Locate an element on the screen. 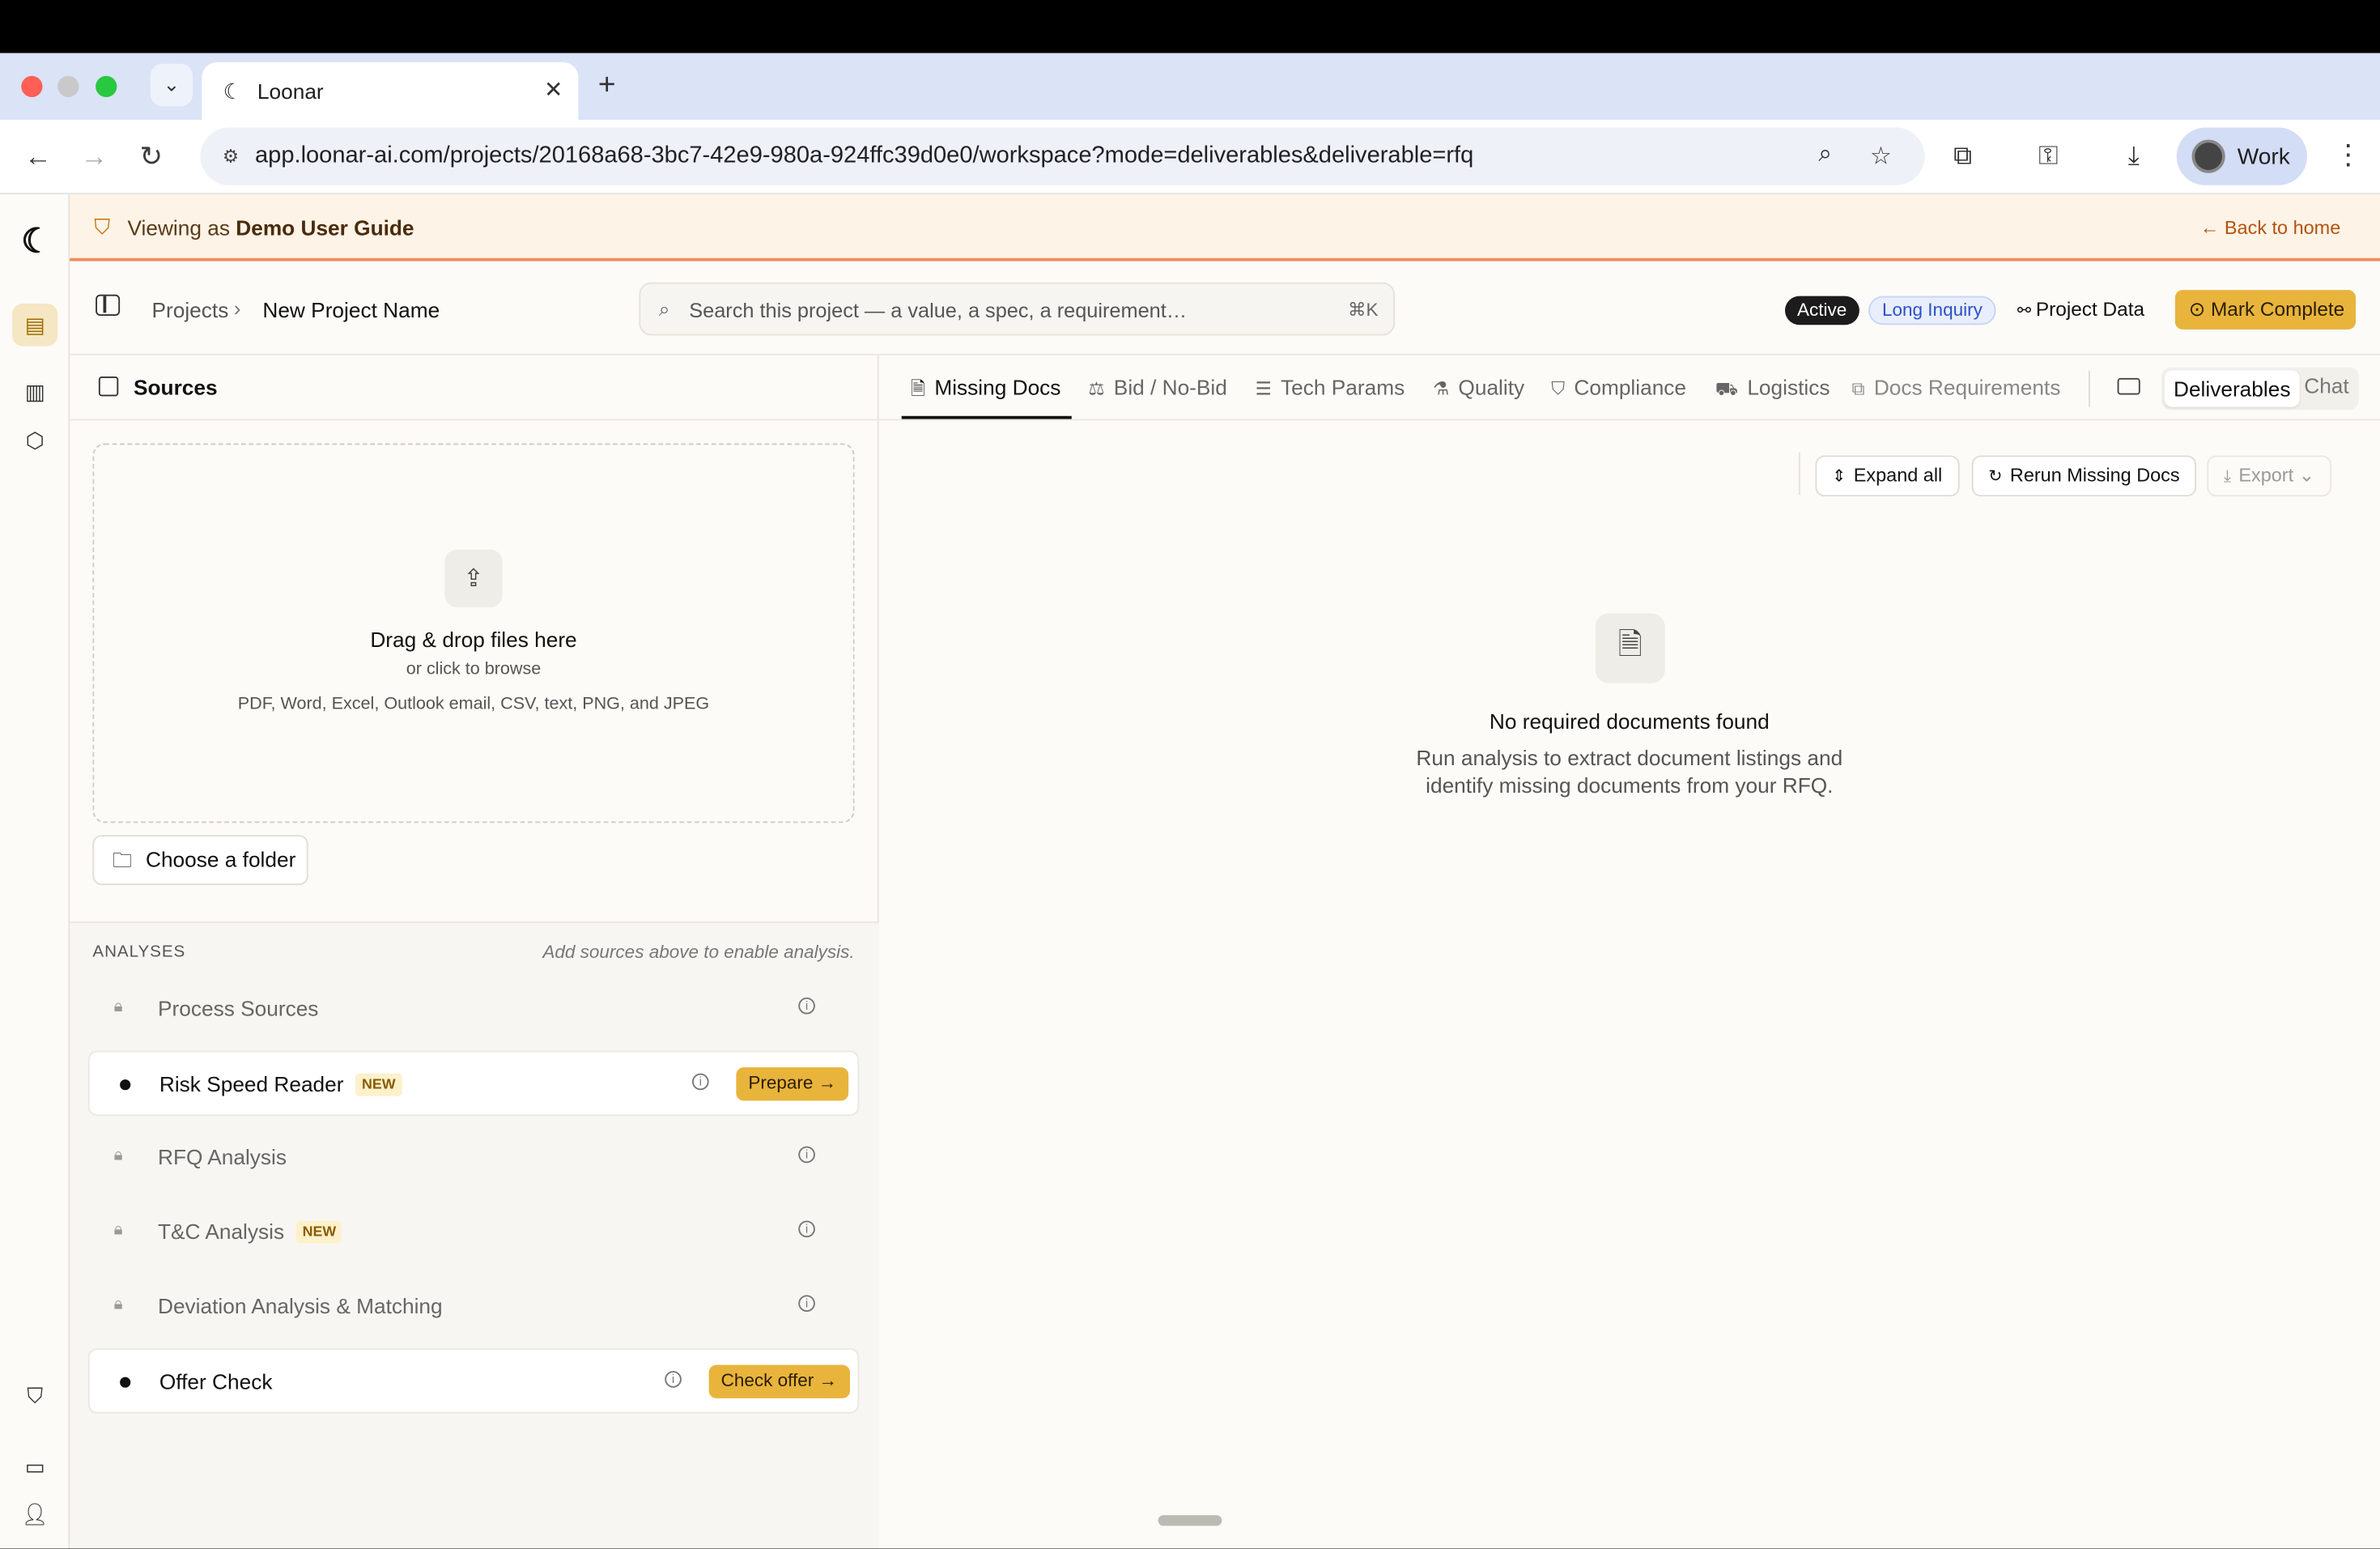  inquiry-type-badge: Long Inquiry is located at coordinates (1932, 311).